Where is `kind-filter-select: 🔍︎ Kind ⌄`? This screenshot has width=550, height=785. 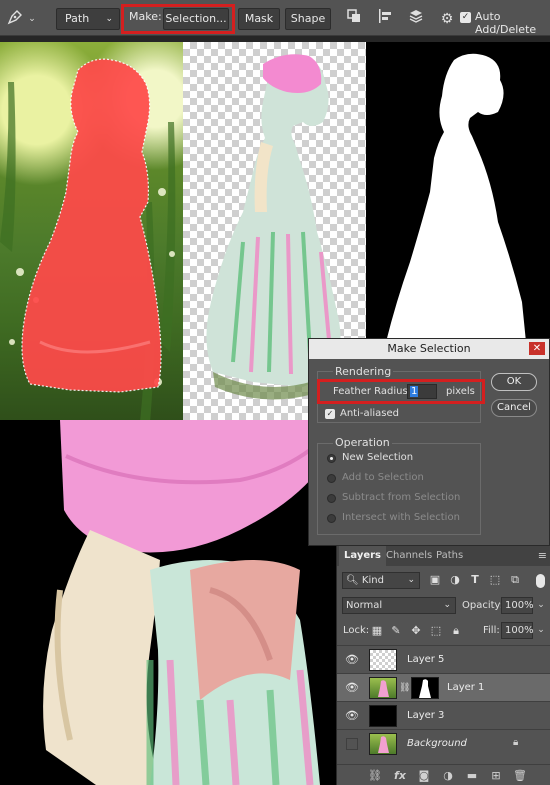 kind-filter-select: 🔍︎ Kind ⌄ is located at coordinates (381, 580).